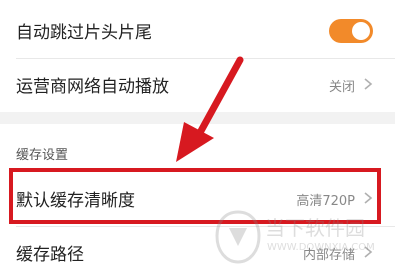 This screenshot has height=280, width=395. Describe the element at coordinates (361, 31) in the screenshot. I see `toggle-knob` at that location.